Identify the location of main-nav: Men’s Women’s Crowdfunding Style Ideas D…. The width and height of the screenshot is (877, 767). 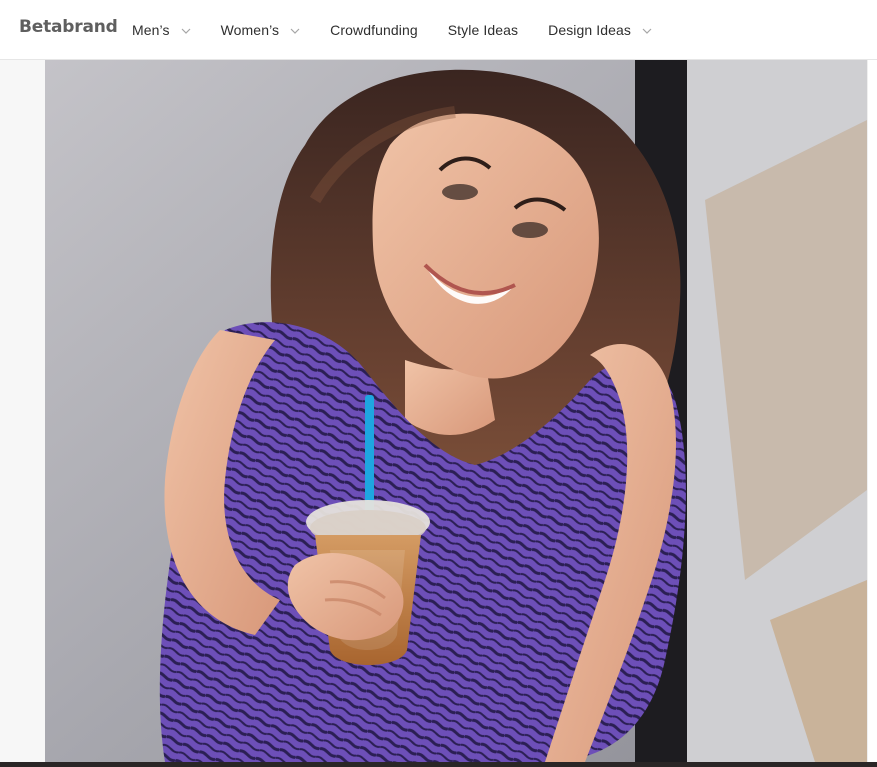
(407, 30).